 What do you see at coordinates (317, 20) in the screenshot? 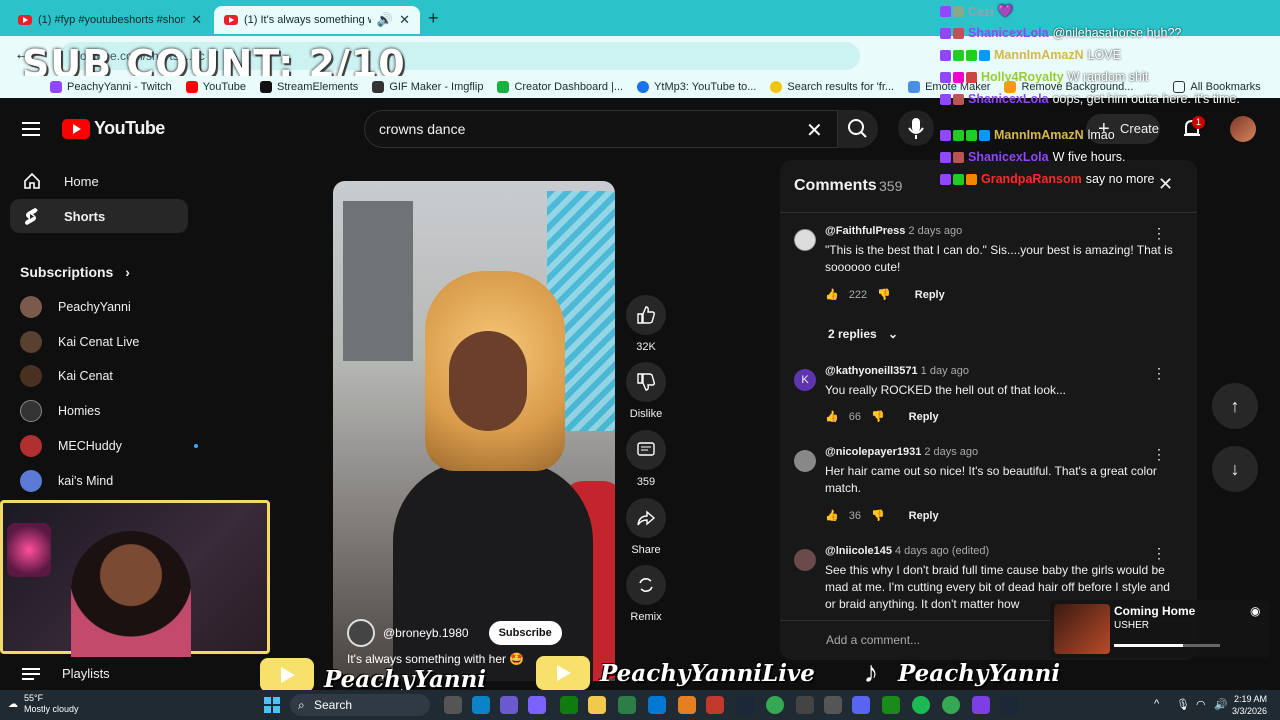
I see `browser-tab-2: (1) It's always something wi 🔊 ✕` at bounding box center [317, 20].